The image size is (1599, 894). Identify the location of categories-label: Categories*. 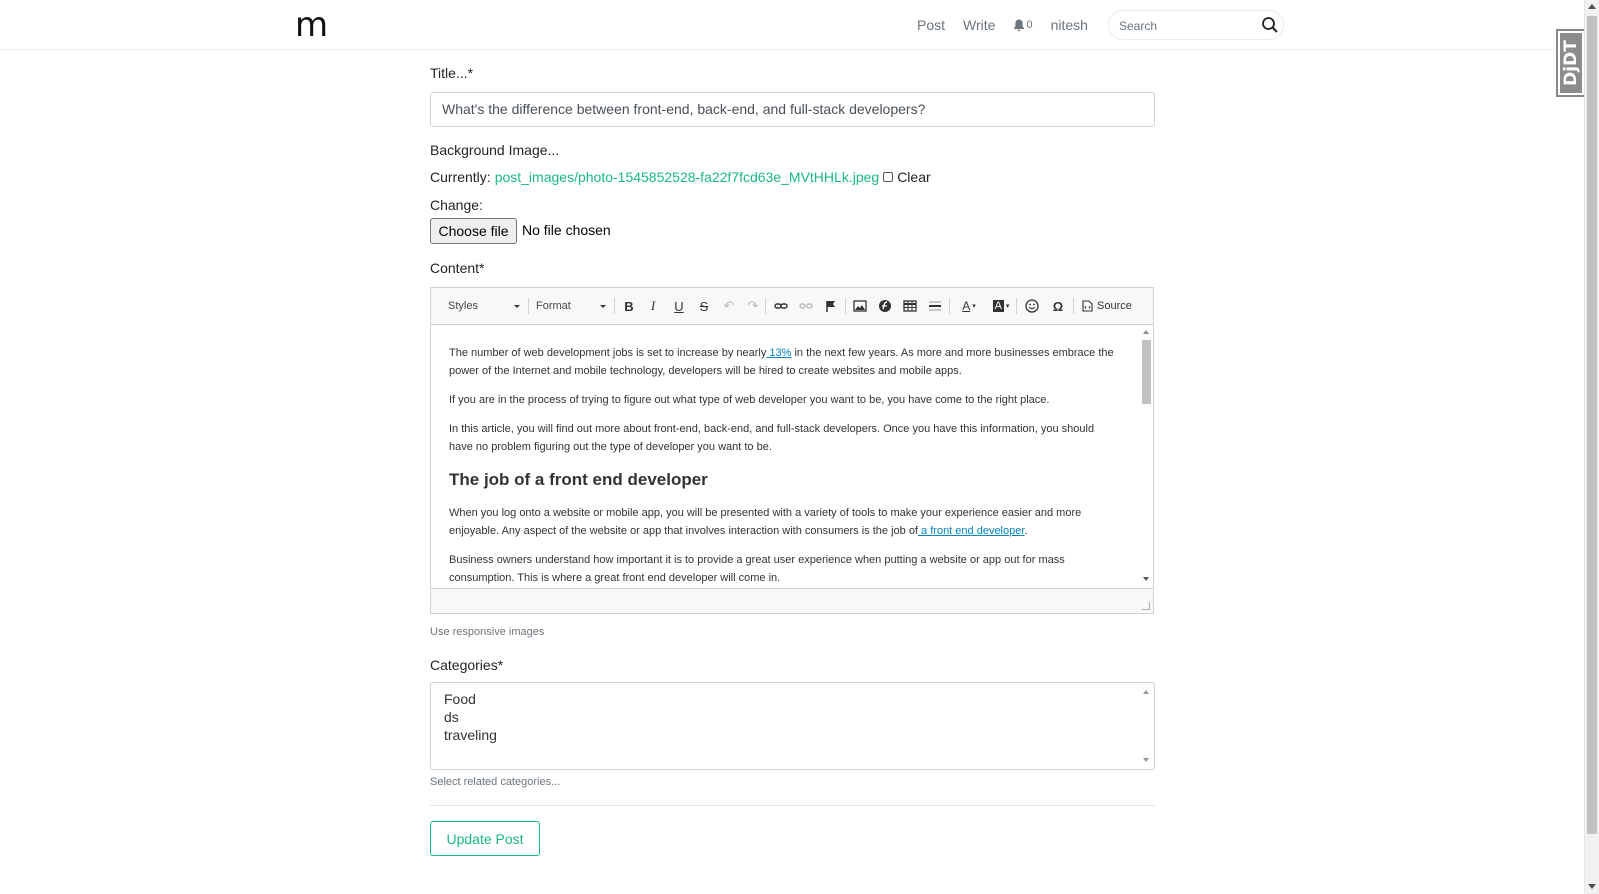
(467, 665).